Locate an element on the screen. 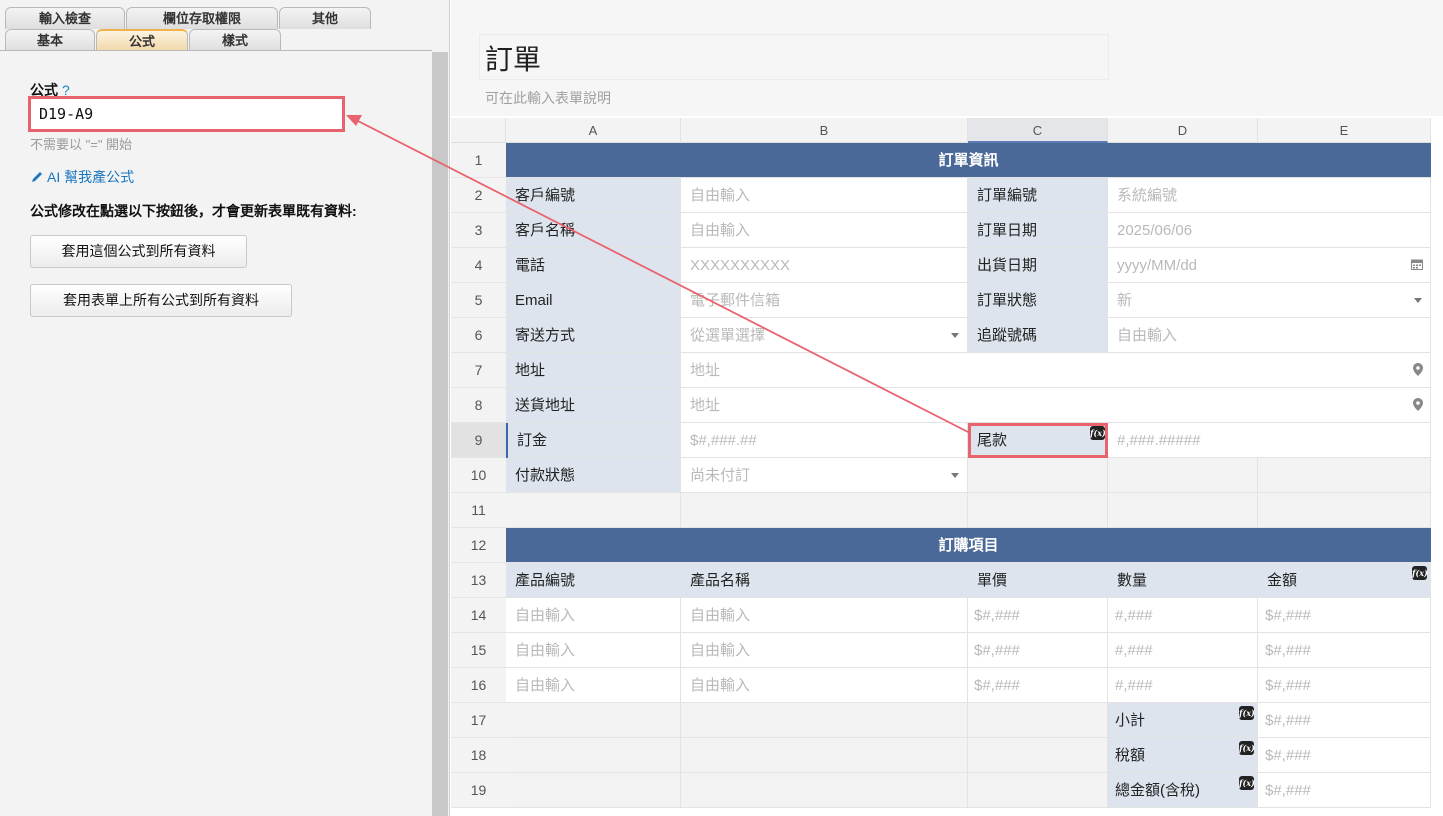  ai-formula-link: AI 幫我產公式 is located at coordinates (82, 177).